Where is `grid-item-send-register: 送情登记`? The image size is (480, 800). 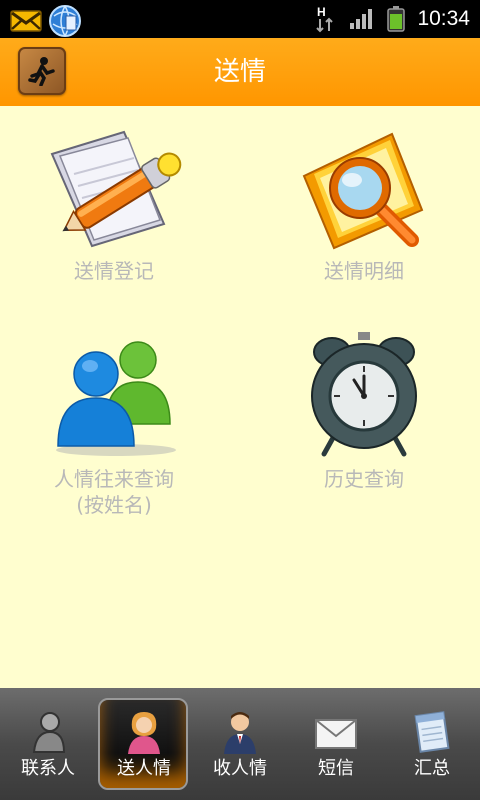 grid-item-send-register: 送情登记 is located at coordinates (114, 204).